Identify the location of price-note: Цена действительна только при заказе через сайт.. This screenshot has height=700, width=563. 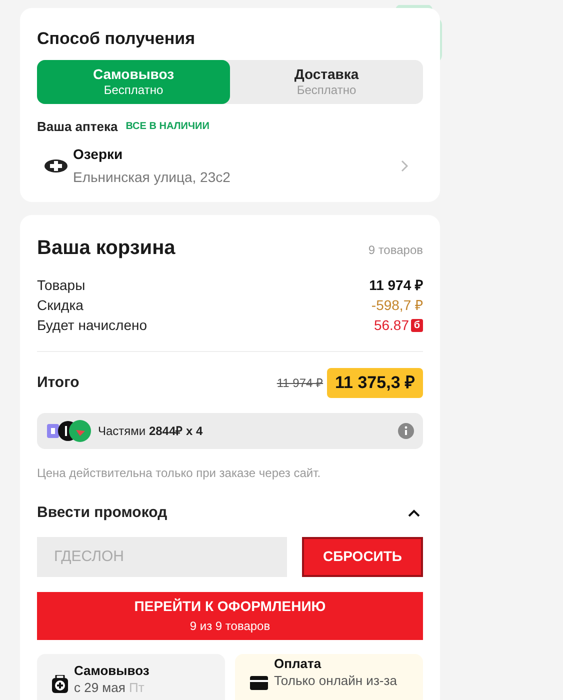
(179, 473).